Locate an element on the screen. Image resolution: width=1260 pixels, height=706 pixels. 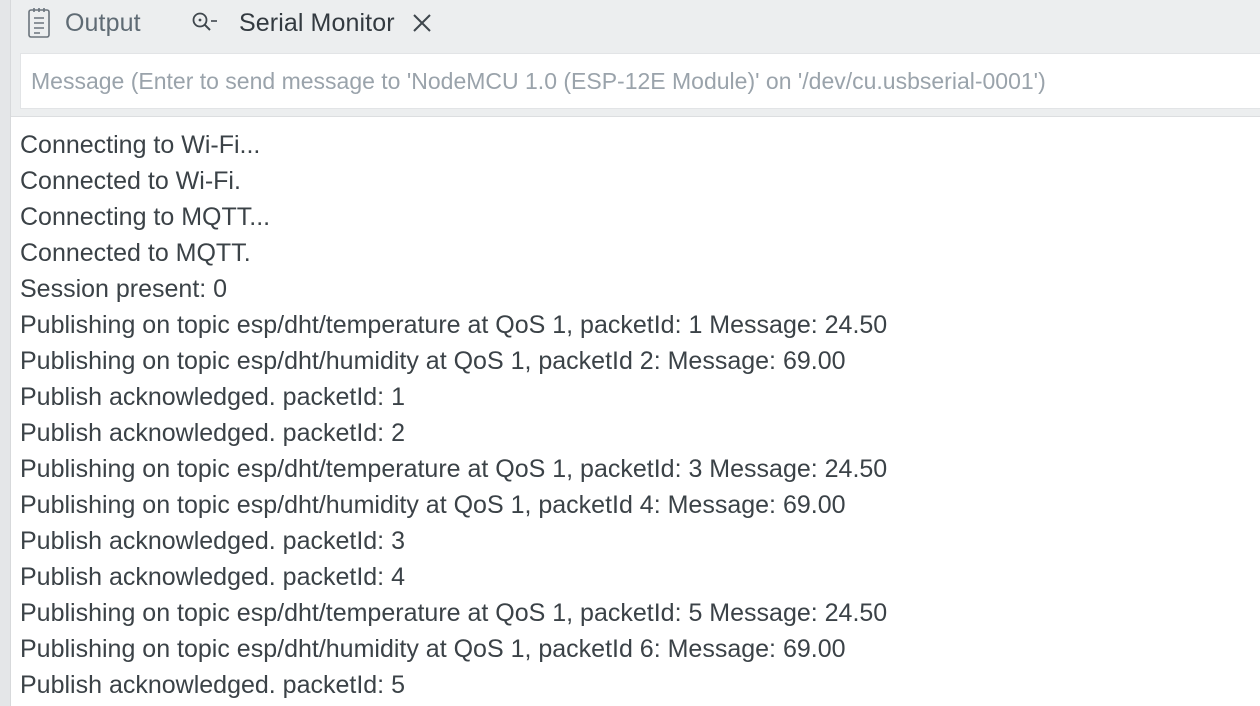
log-line: Publish acknowledged. packetId: 3 is located at coordinates (212, 541).